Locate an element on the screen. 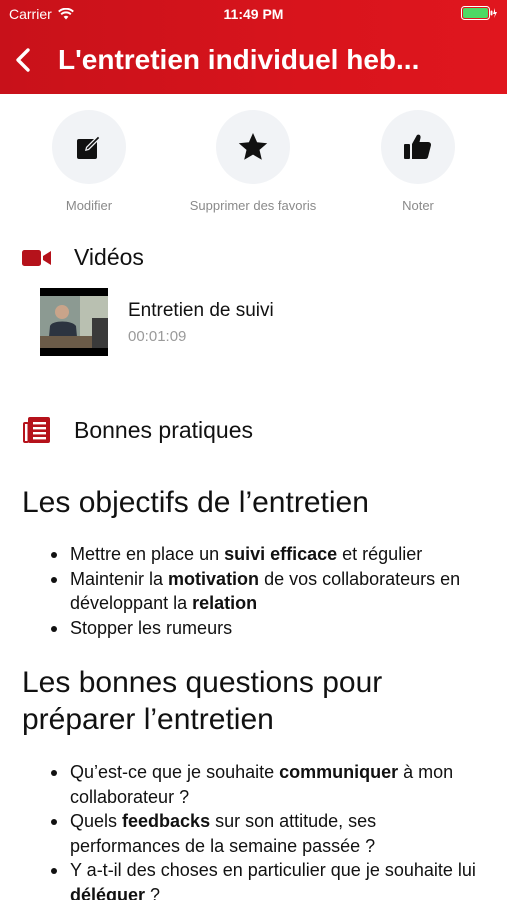  text: Mettre en place un is located at coordinates (147, 554).